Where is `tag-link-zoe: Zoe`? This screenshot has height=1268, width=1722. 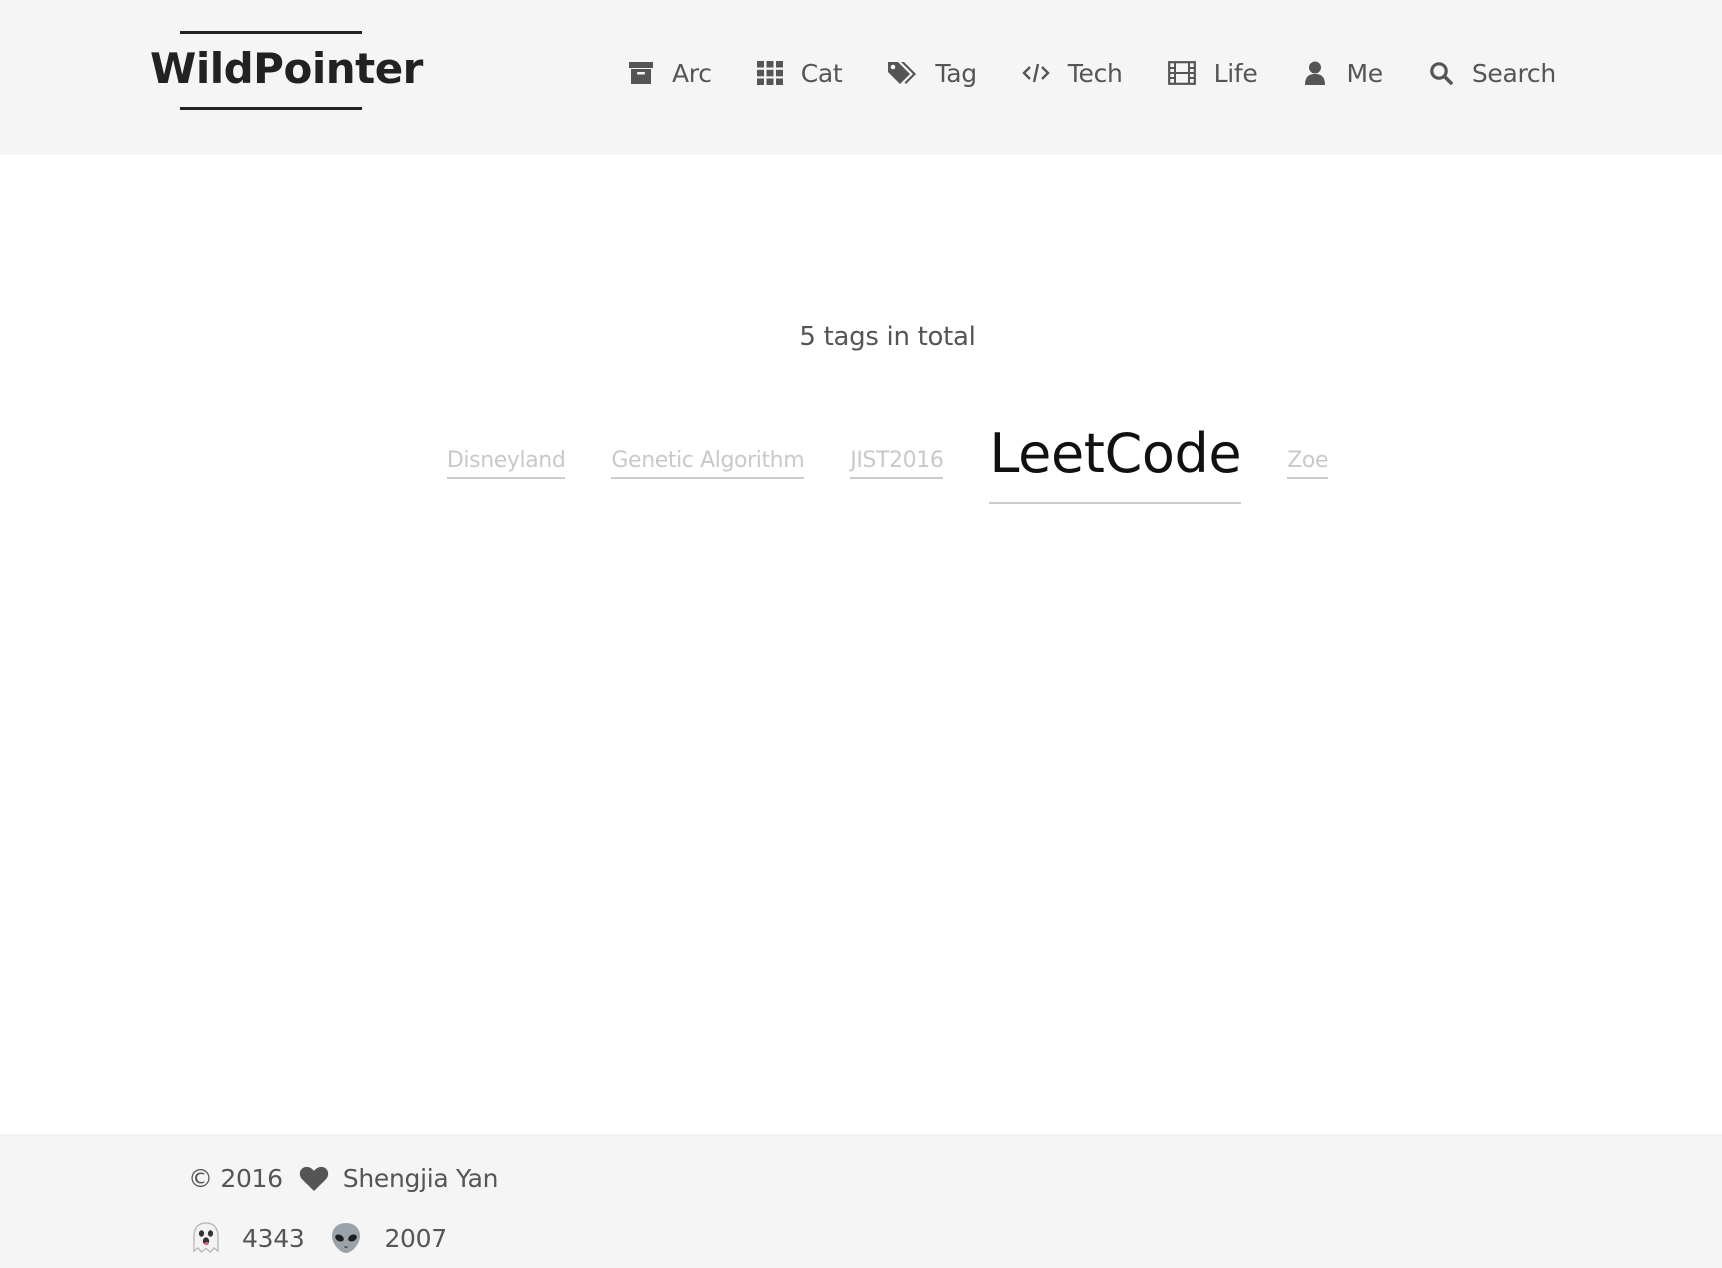
tag-link-zoe: Zoe is located at coordinates (1308, 462).